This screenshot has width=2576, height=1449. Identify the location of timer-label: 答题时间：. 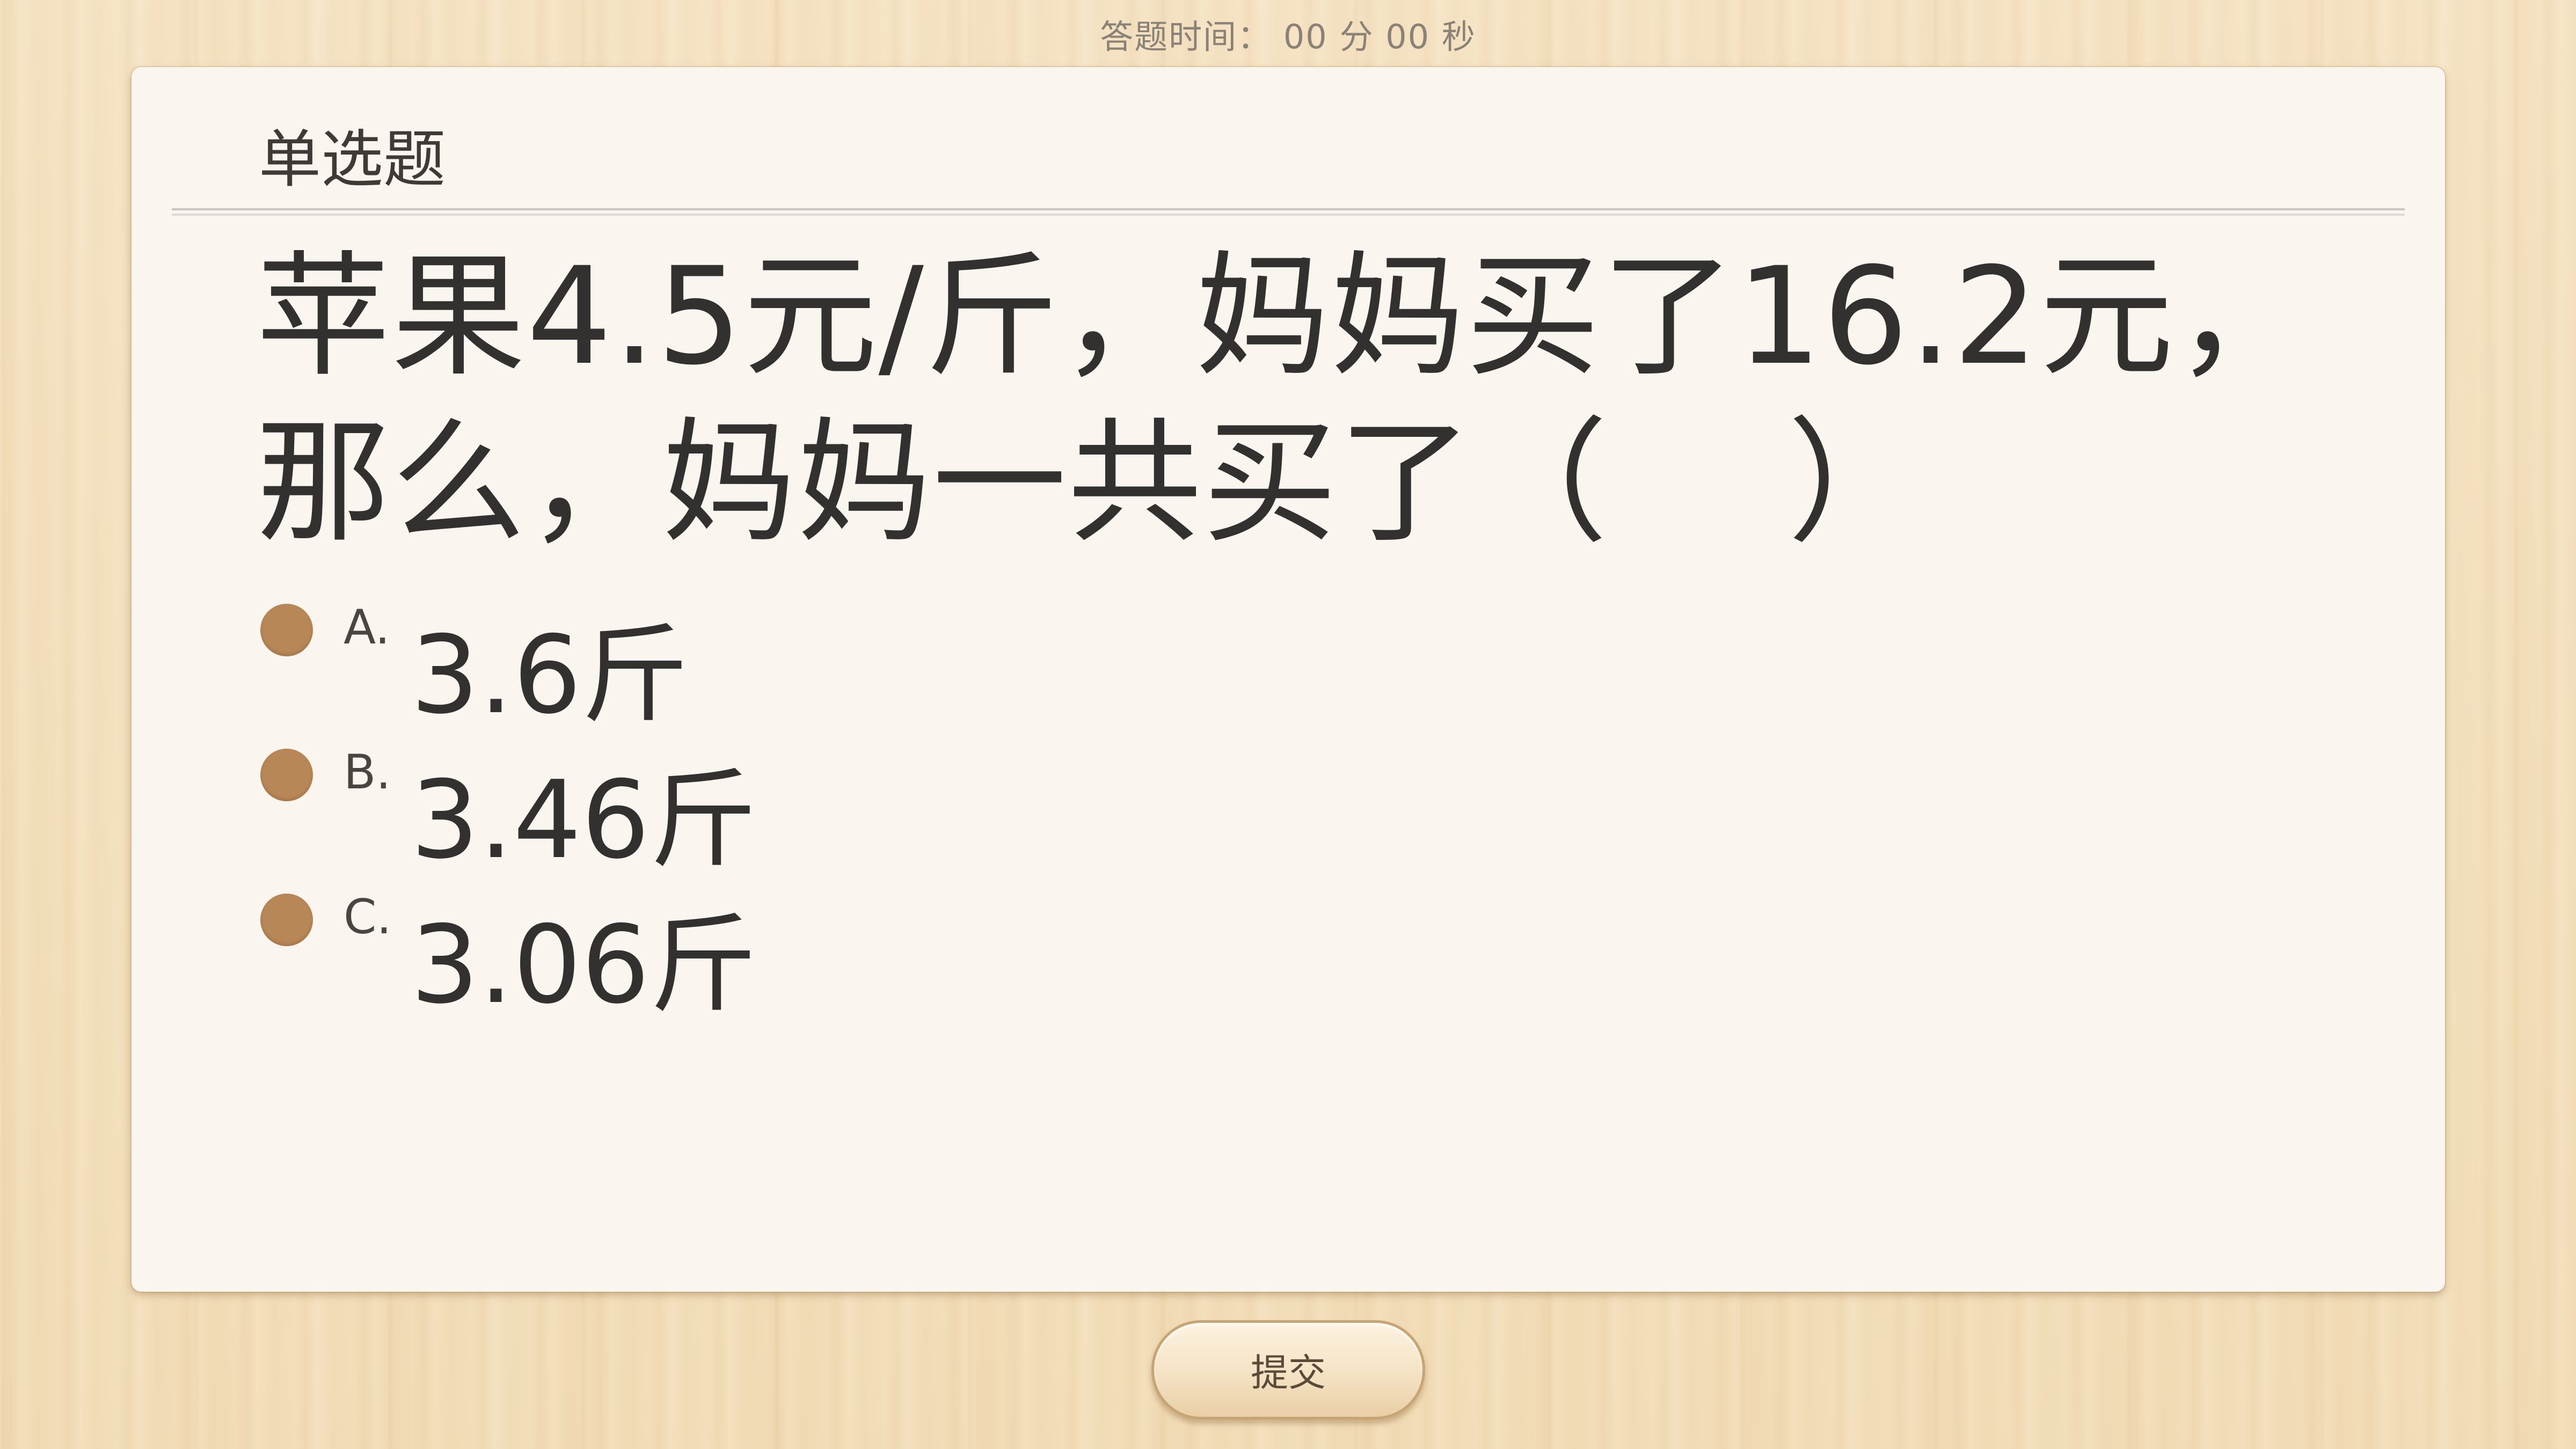
(1186, 36).